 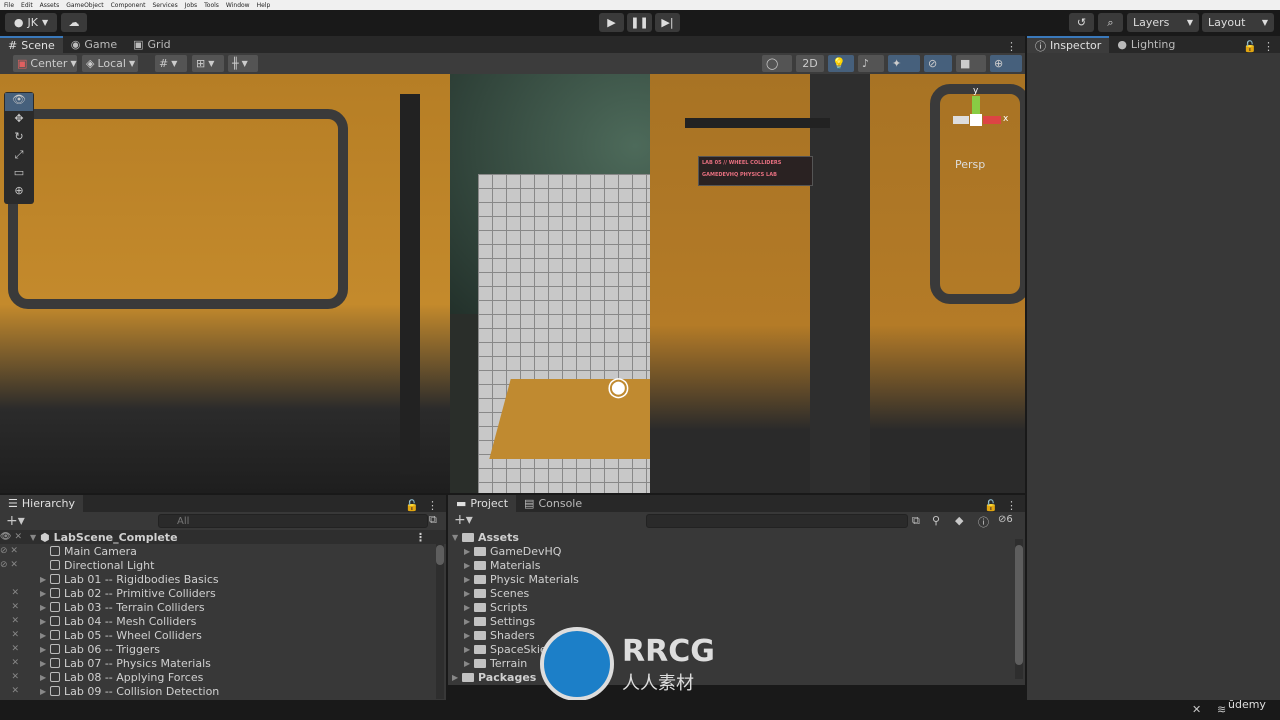 What do you see at coordinates (810, 63) in the screenshot?
I see `2d-toggle: 2D` at bounding box center [810, 63].